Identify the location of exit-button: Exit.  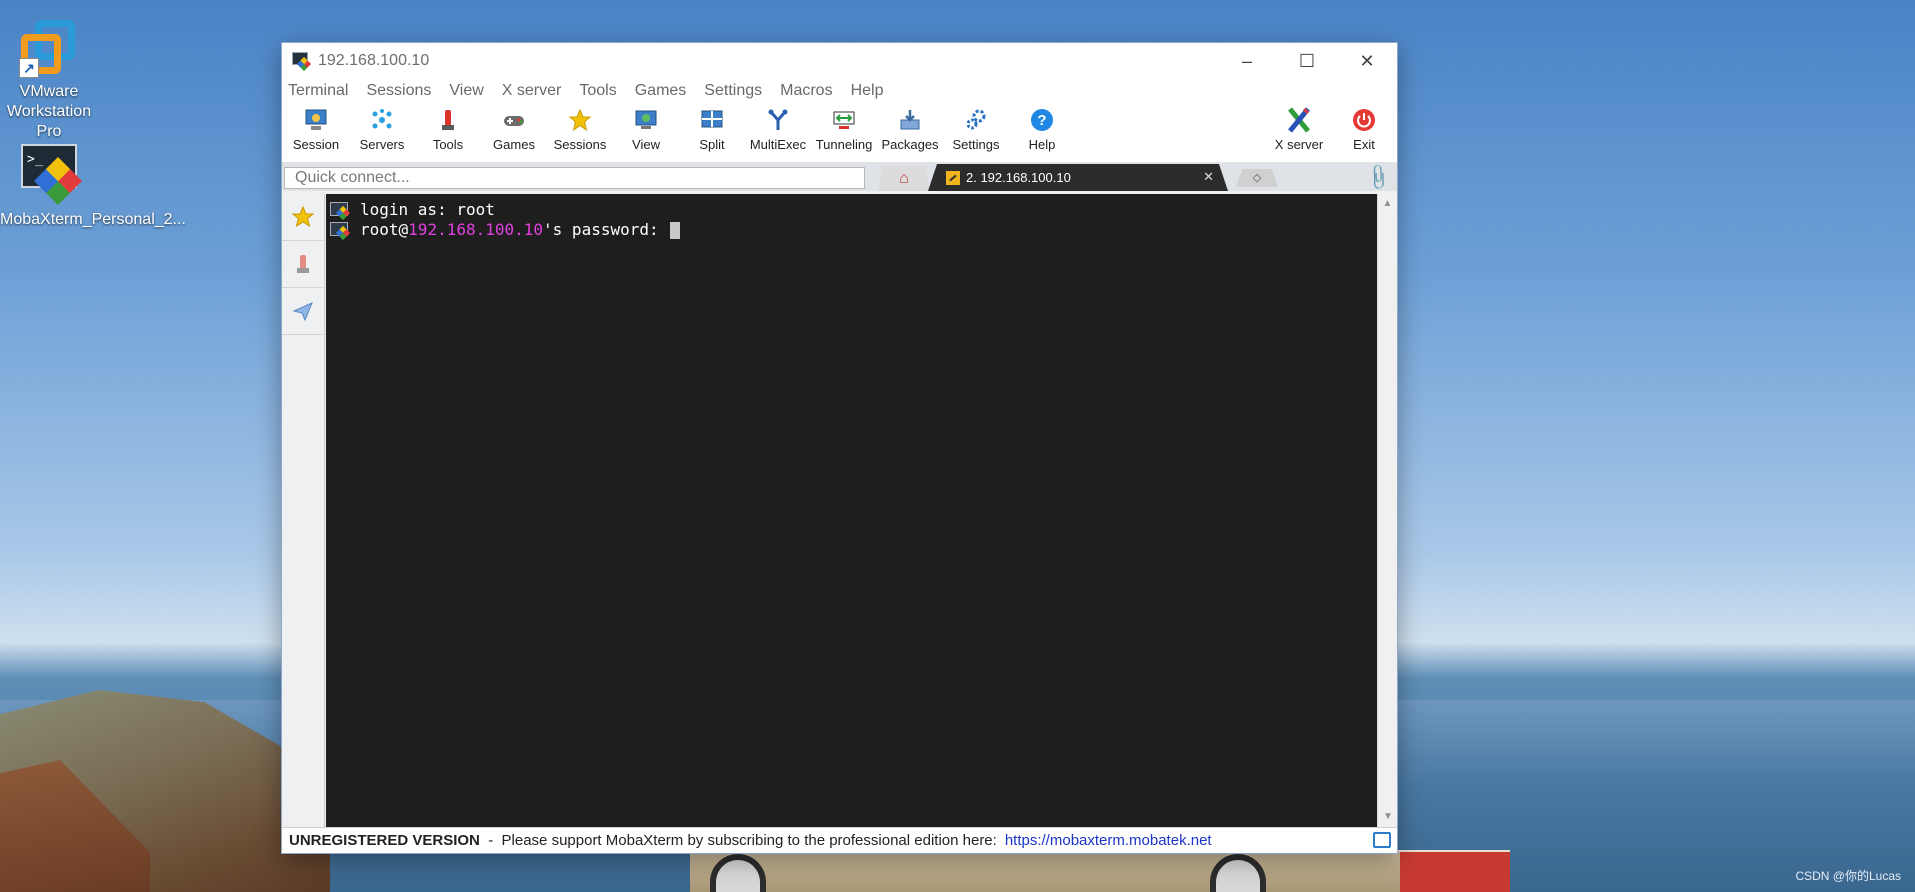
(1364, 133).